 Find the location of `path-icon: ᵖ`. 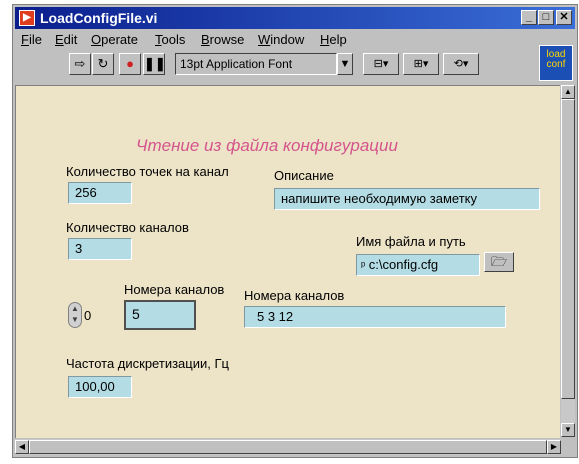

path-icon: ᵖ is located at coordinates (363, 266).